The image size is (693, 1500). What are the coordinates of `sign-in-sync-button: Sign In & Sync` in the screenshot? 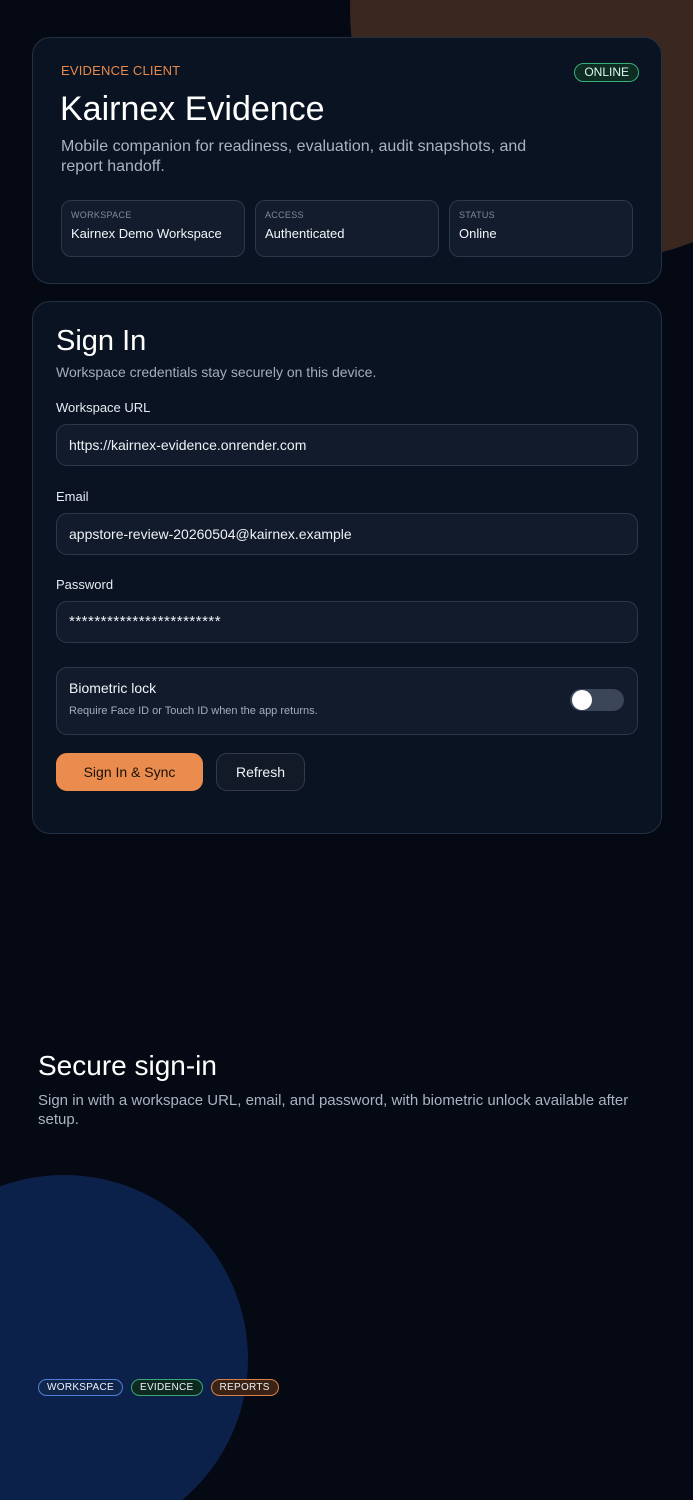 It's located at (129, 772).